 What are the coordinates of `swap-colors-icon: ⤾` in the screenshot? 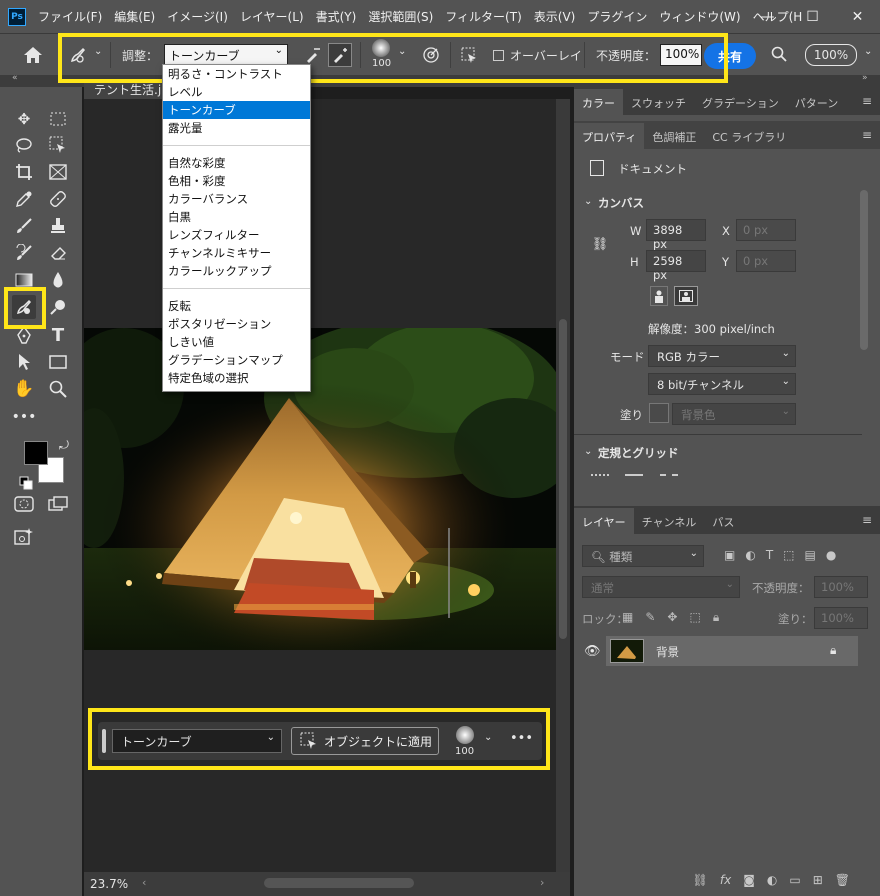 It's located at (64, 445).